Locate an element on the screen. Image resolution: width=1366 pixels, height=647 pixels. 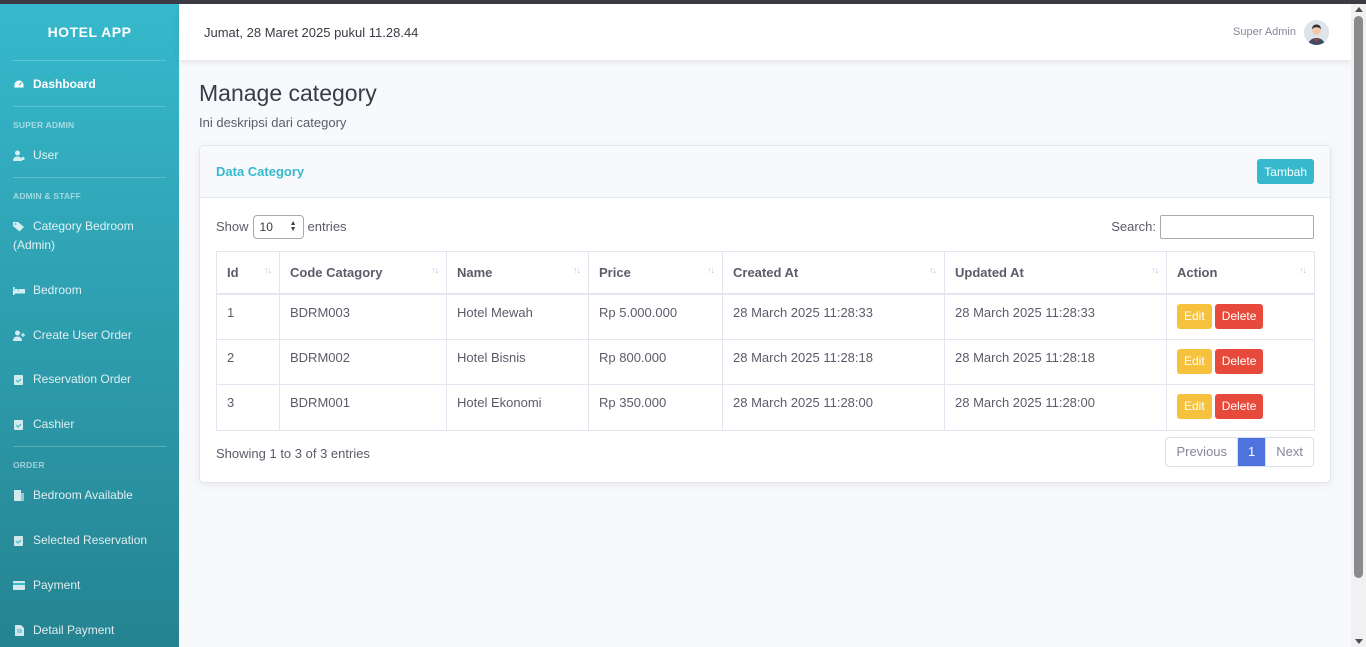
cell-price: Rp 800.000 is located at coordinates (655, 361).